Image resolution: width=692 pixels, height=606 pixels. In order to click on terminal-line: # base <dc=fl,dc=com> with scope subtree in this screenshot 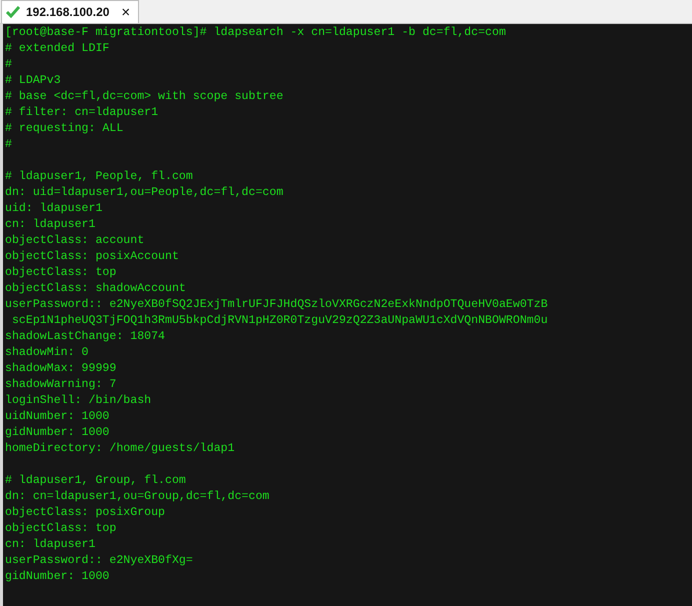, I will do `click(144, 97)`.